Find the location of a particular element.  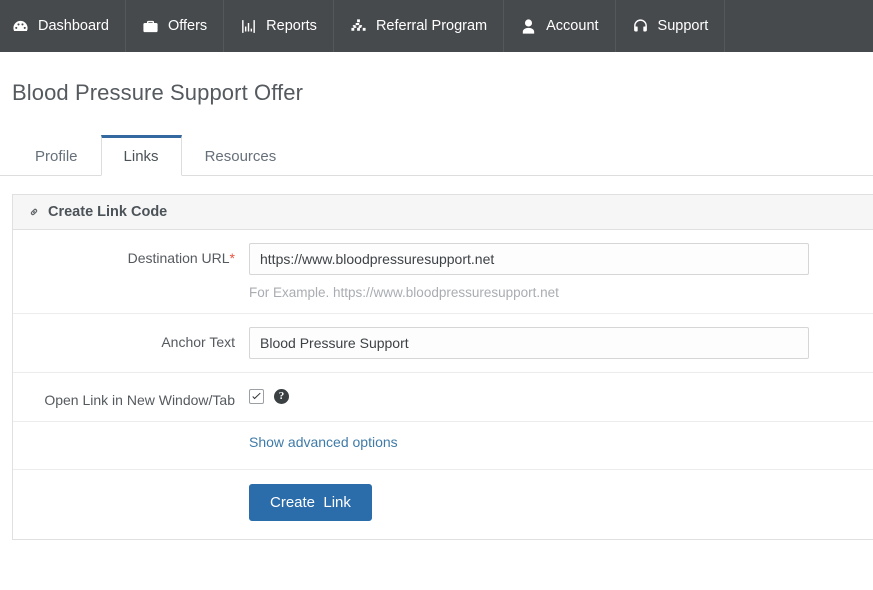

tab-label: Resources is located at coordinates (240, 156).